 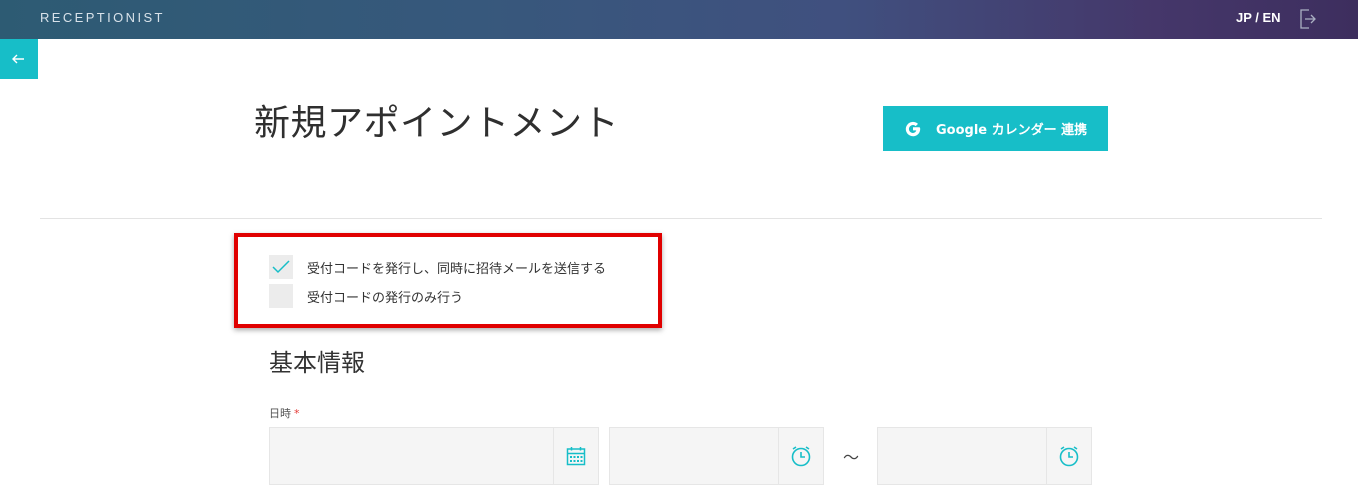 I want to click on datetime-label-text: 日時, so click(x=280, y=413).